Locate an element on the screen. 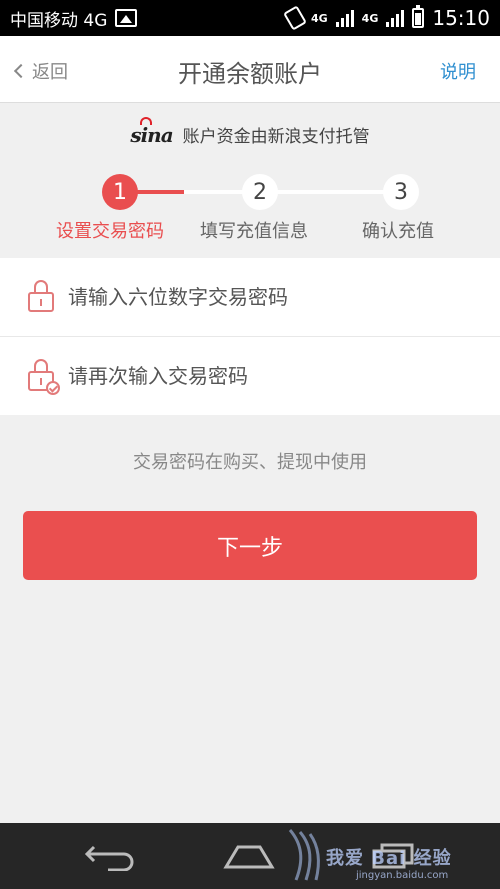 The image size is (500, 889). sina-logo: sina is located at coordinates (152, 131).